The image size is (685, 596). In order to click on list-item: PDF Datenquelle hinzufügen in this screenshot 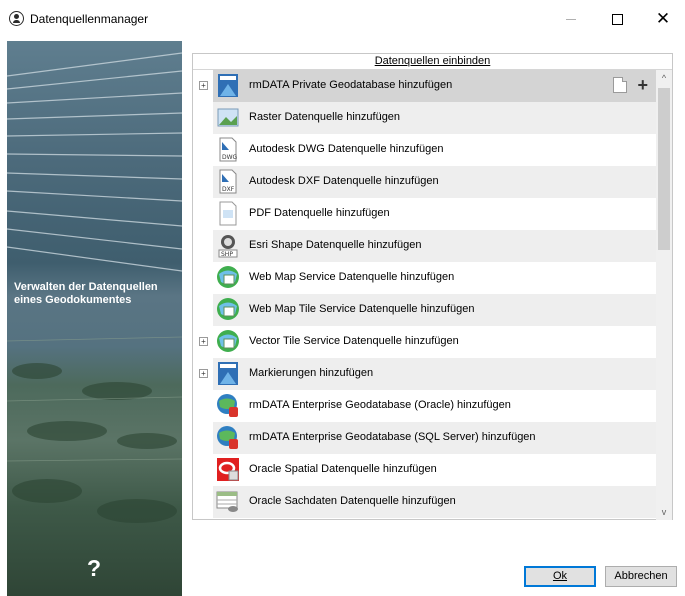, I will do `click(424, 214)`.